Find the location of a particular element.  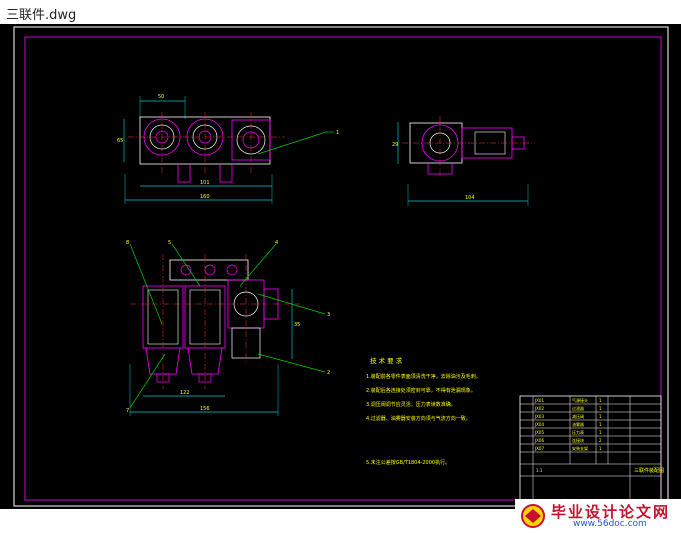

tb-code-5: JX05 is located at coordinates (539, 432).